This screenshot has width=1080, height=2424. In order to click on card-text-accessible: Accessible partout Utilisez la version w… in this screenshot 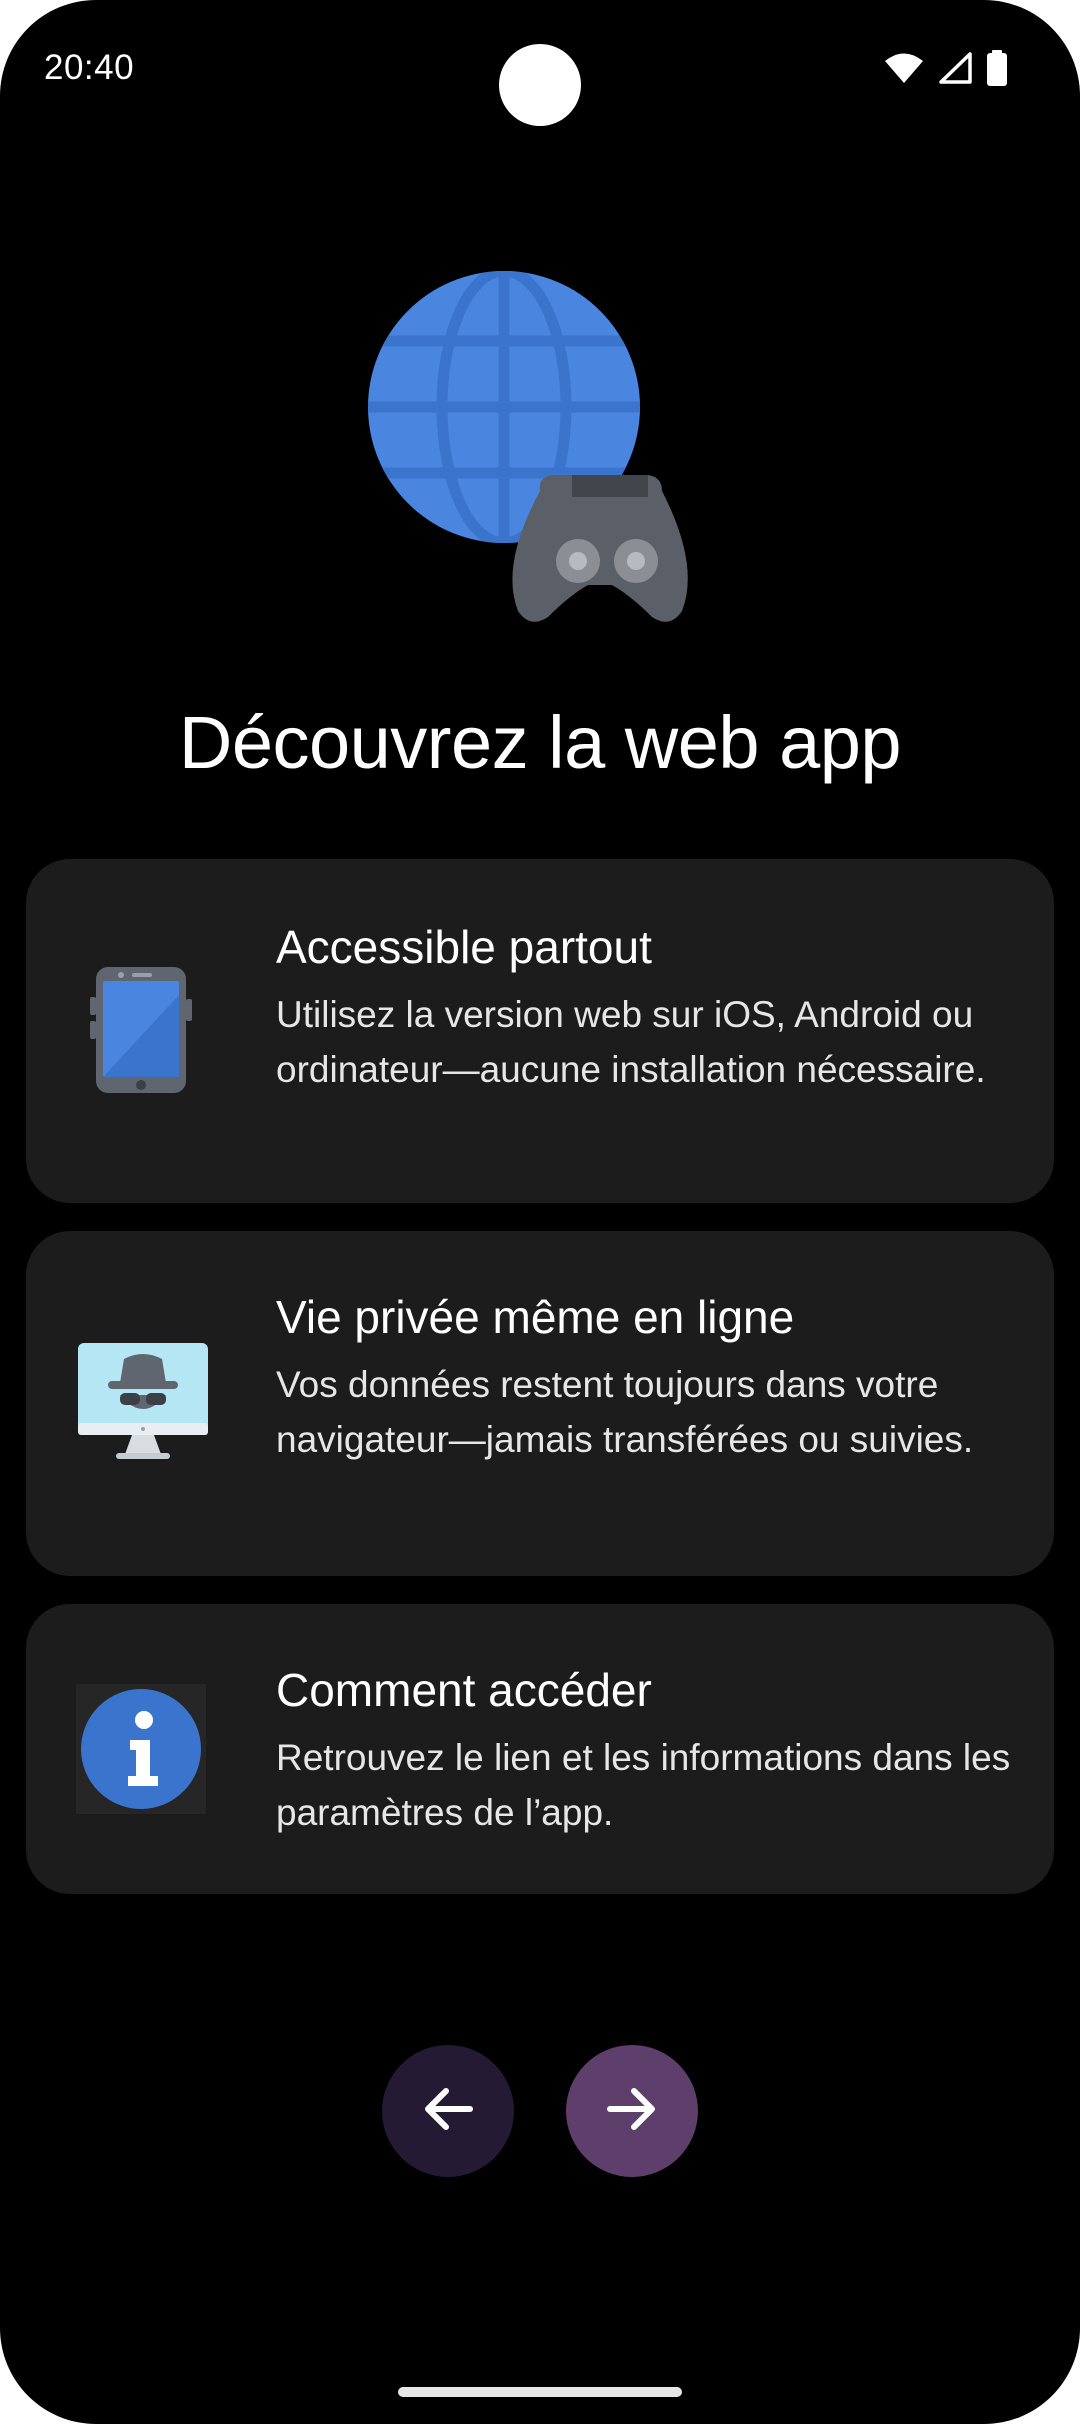, I will do `click(645, 1008)`.